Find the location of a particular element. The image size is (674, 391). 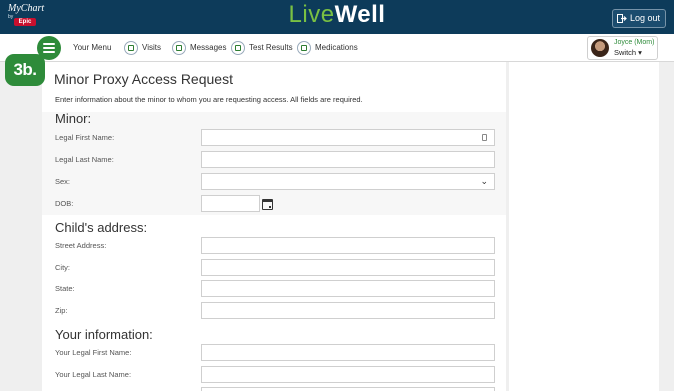

livewell-brand: LiveWell is located at coordinates (337, 15).